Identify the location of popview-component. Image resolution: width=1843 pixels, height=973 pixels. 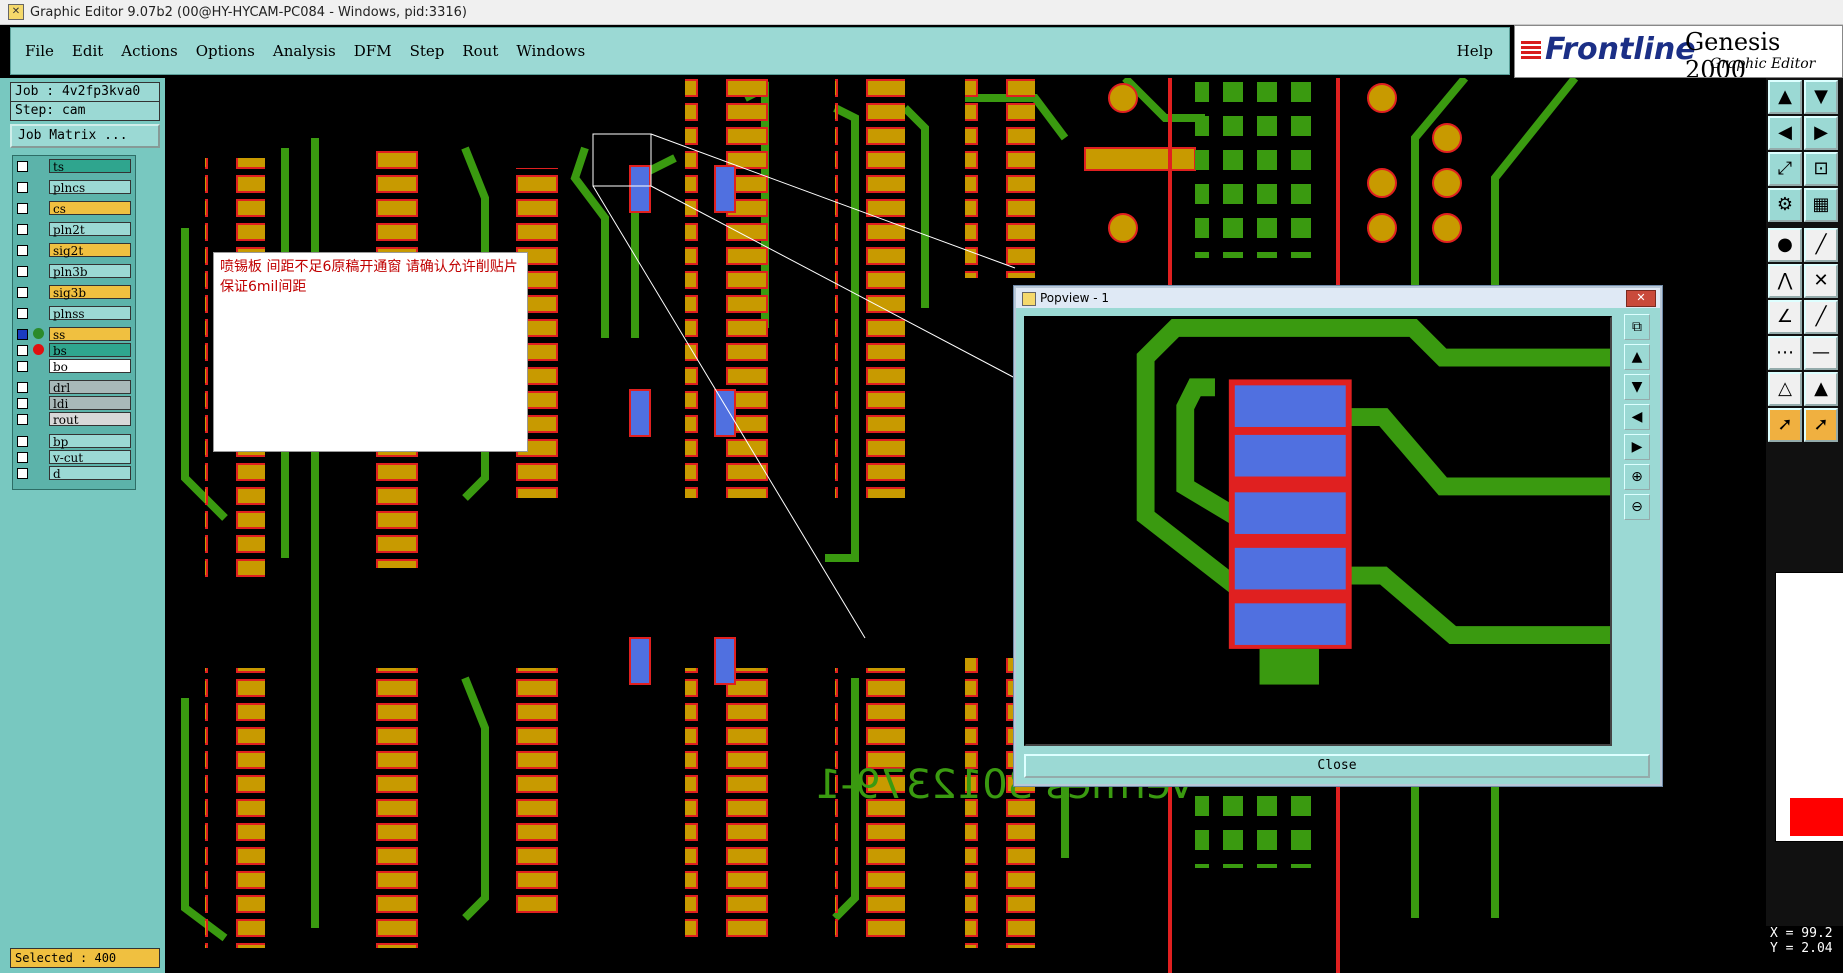
(1290, 532).